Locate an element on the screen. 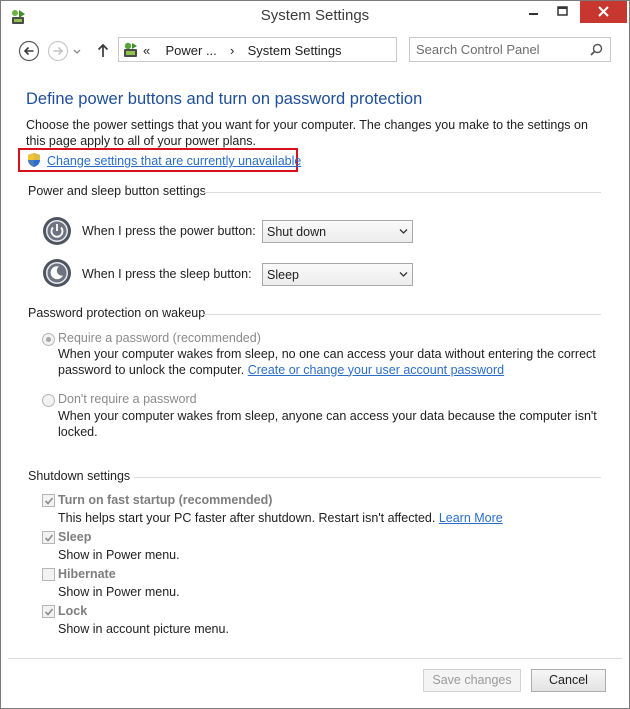 The height and width of the screenshot is (709, 630). back-button is located at coordinates (29, 51).